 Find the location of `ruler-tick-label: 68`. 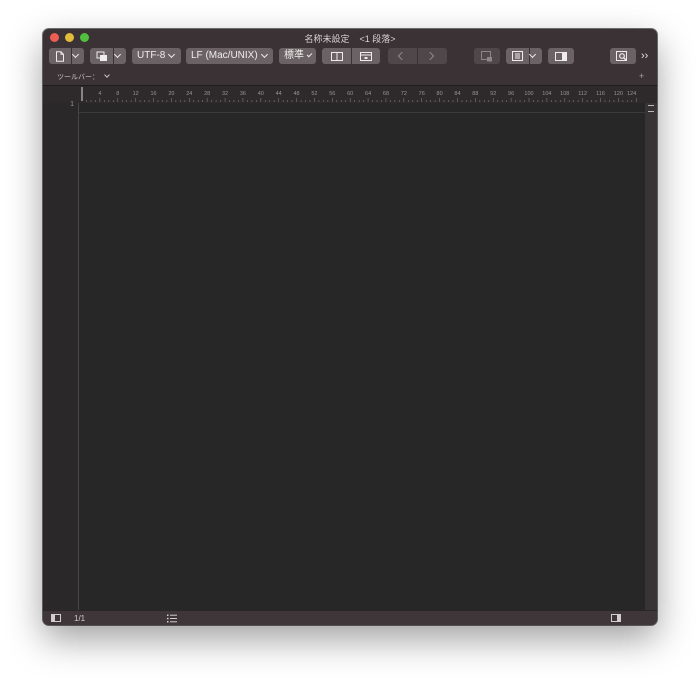

ruler-tick-label: 68 is located at coordinates (386, 94).